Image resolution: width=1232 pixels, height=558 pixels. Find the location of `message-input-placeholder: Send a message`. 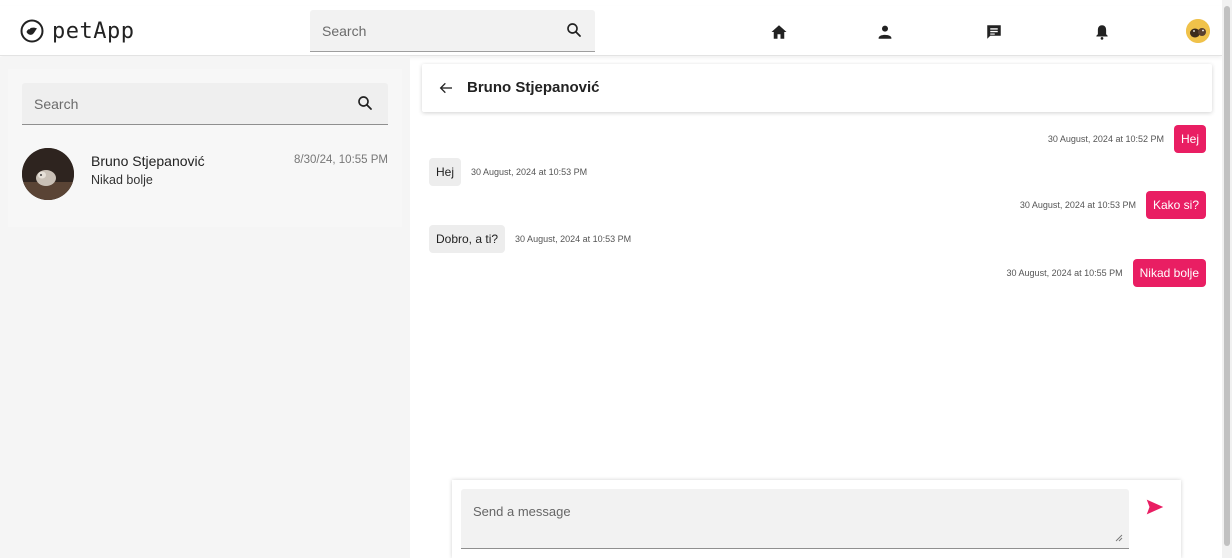

message-input-placeholder: Send a message is located at coordinates (522, 511).